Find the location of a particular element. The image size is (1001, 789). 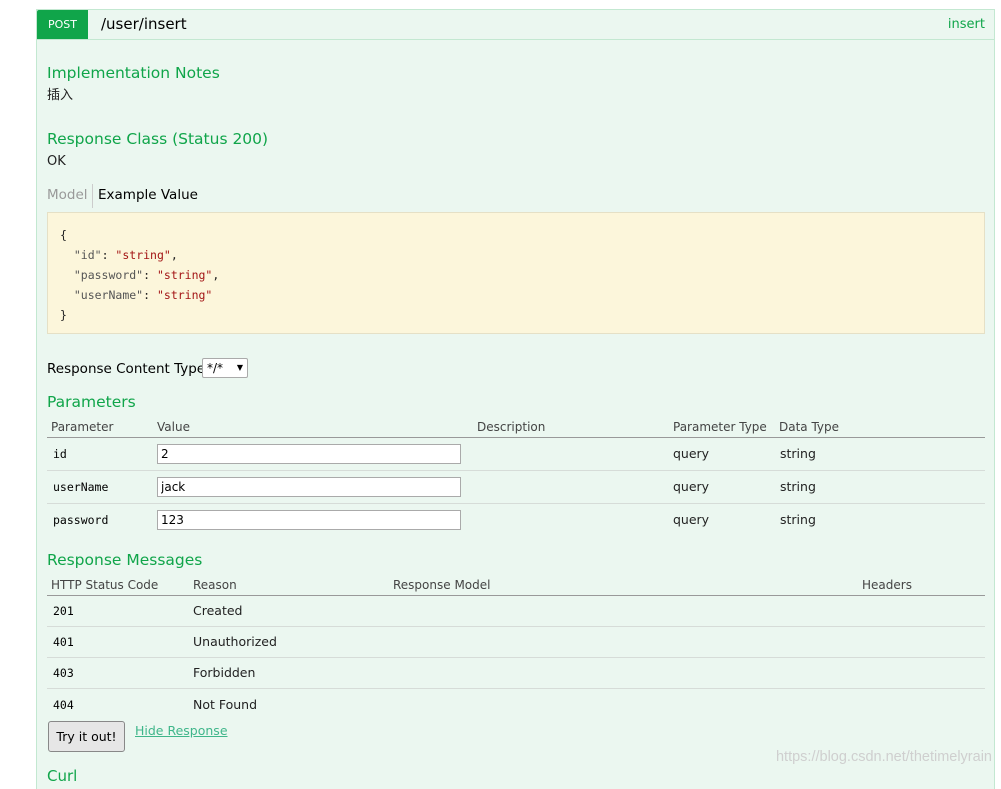

http-method-badge: POST is located at coordinates (62, 24).